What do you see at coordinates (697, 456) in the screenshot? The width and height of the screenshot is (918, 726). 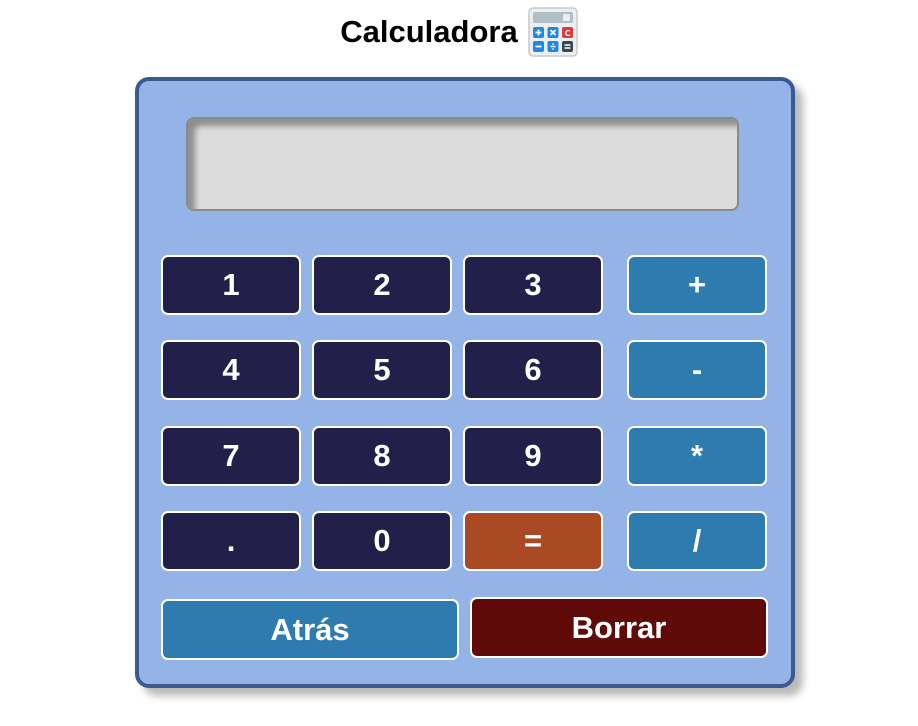 I see `multiply-button: *` at bounding box center [697, 456].